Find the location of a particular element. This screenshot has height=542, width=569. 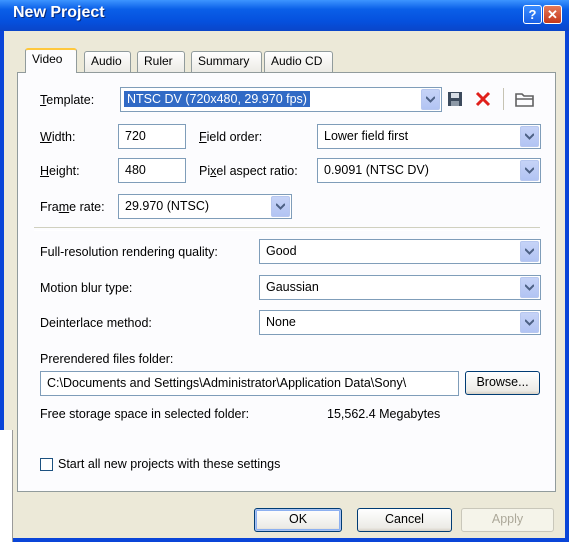

height-input: 480 is located at coordinates (152, 170).